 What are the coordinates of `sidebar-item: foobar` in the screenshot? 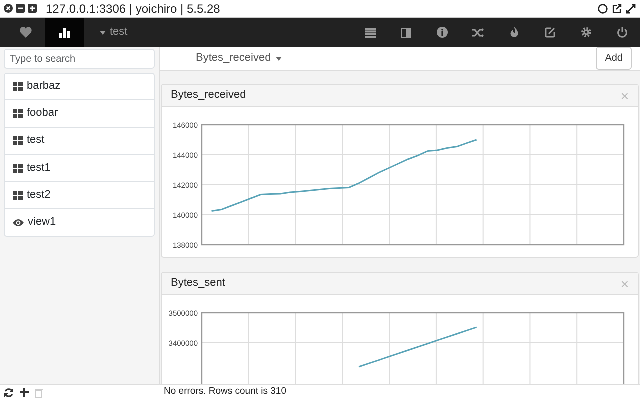 It's located at (79, 114).